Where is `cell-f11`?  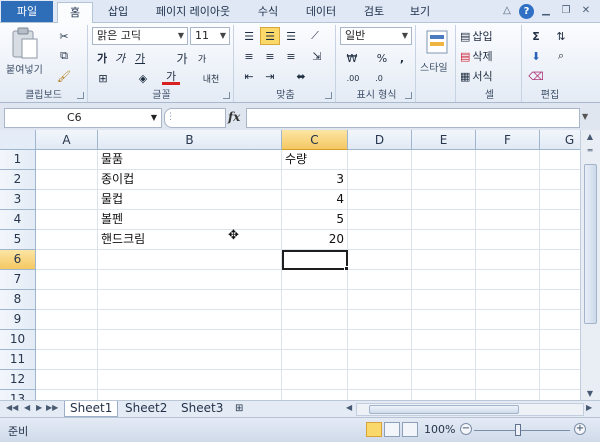
cell-f11 is located at coordinates (508, 360).